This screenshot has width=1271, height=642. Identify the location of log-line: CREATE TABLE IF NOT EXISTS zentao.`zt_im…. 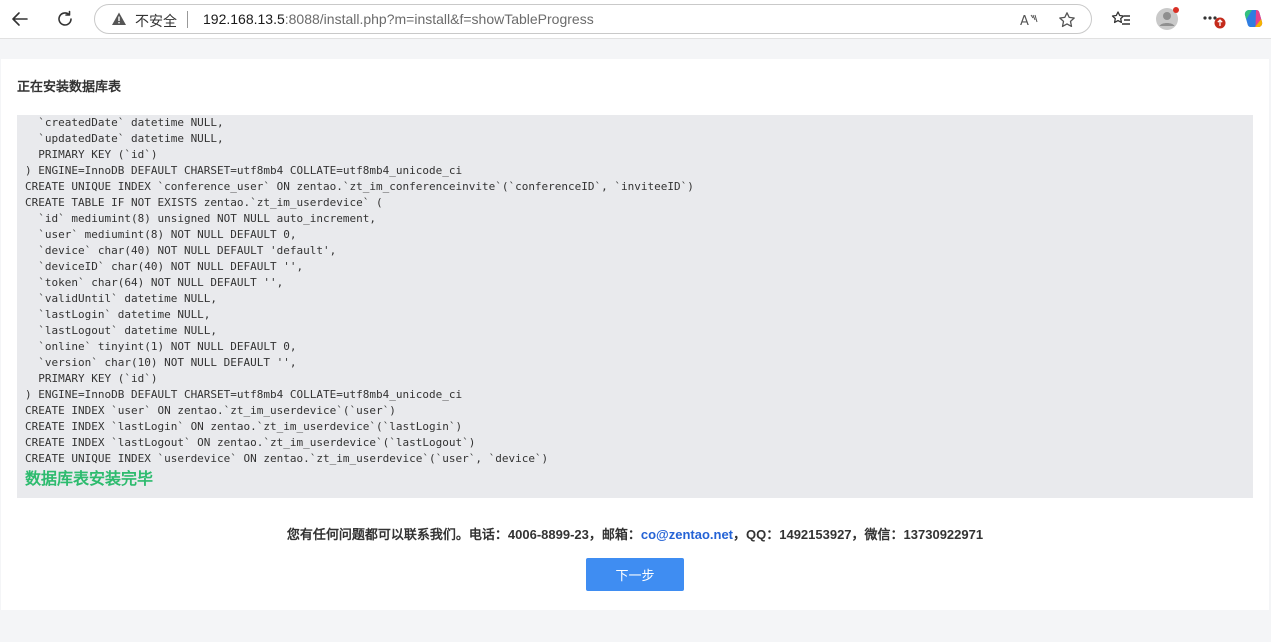
(204, 202).